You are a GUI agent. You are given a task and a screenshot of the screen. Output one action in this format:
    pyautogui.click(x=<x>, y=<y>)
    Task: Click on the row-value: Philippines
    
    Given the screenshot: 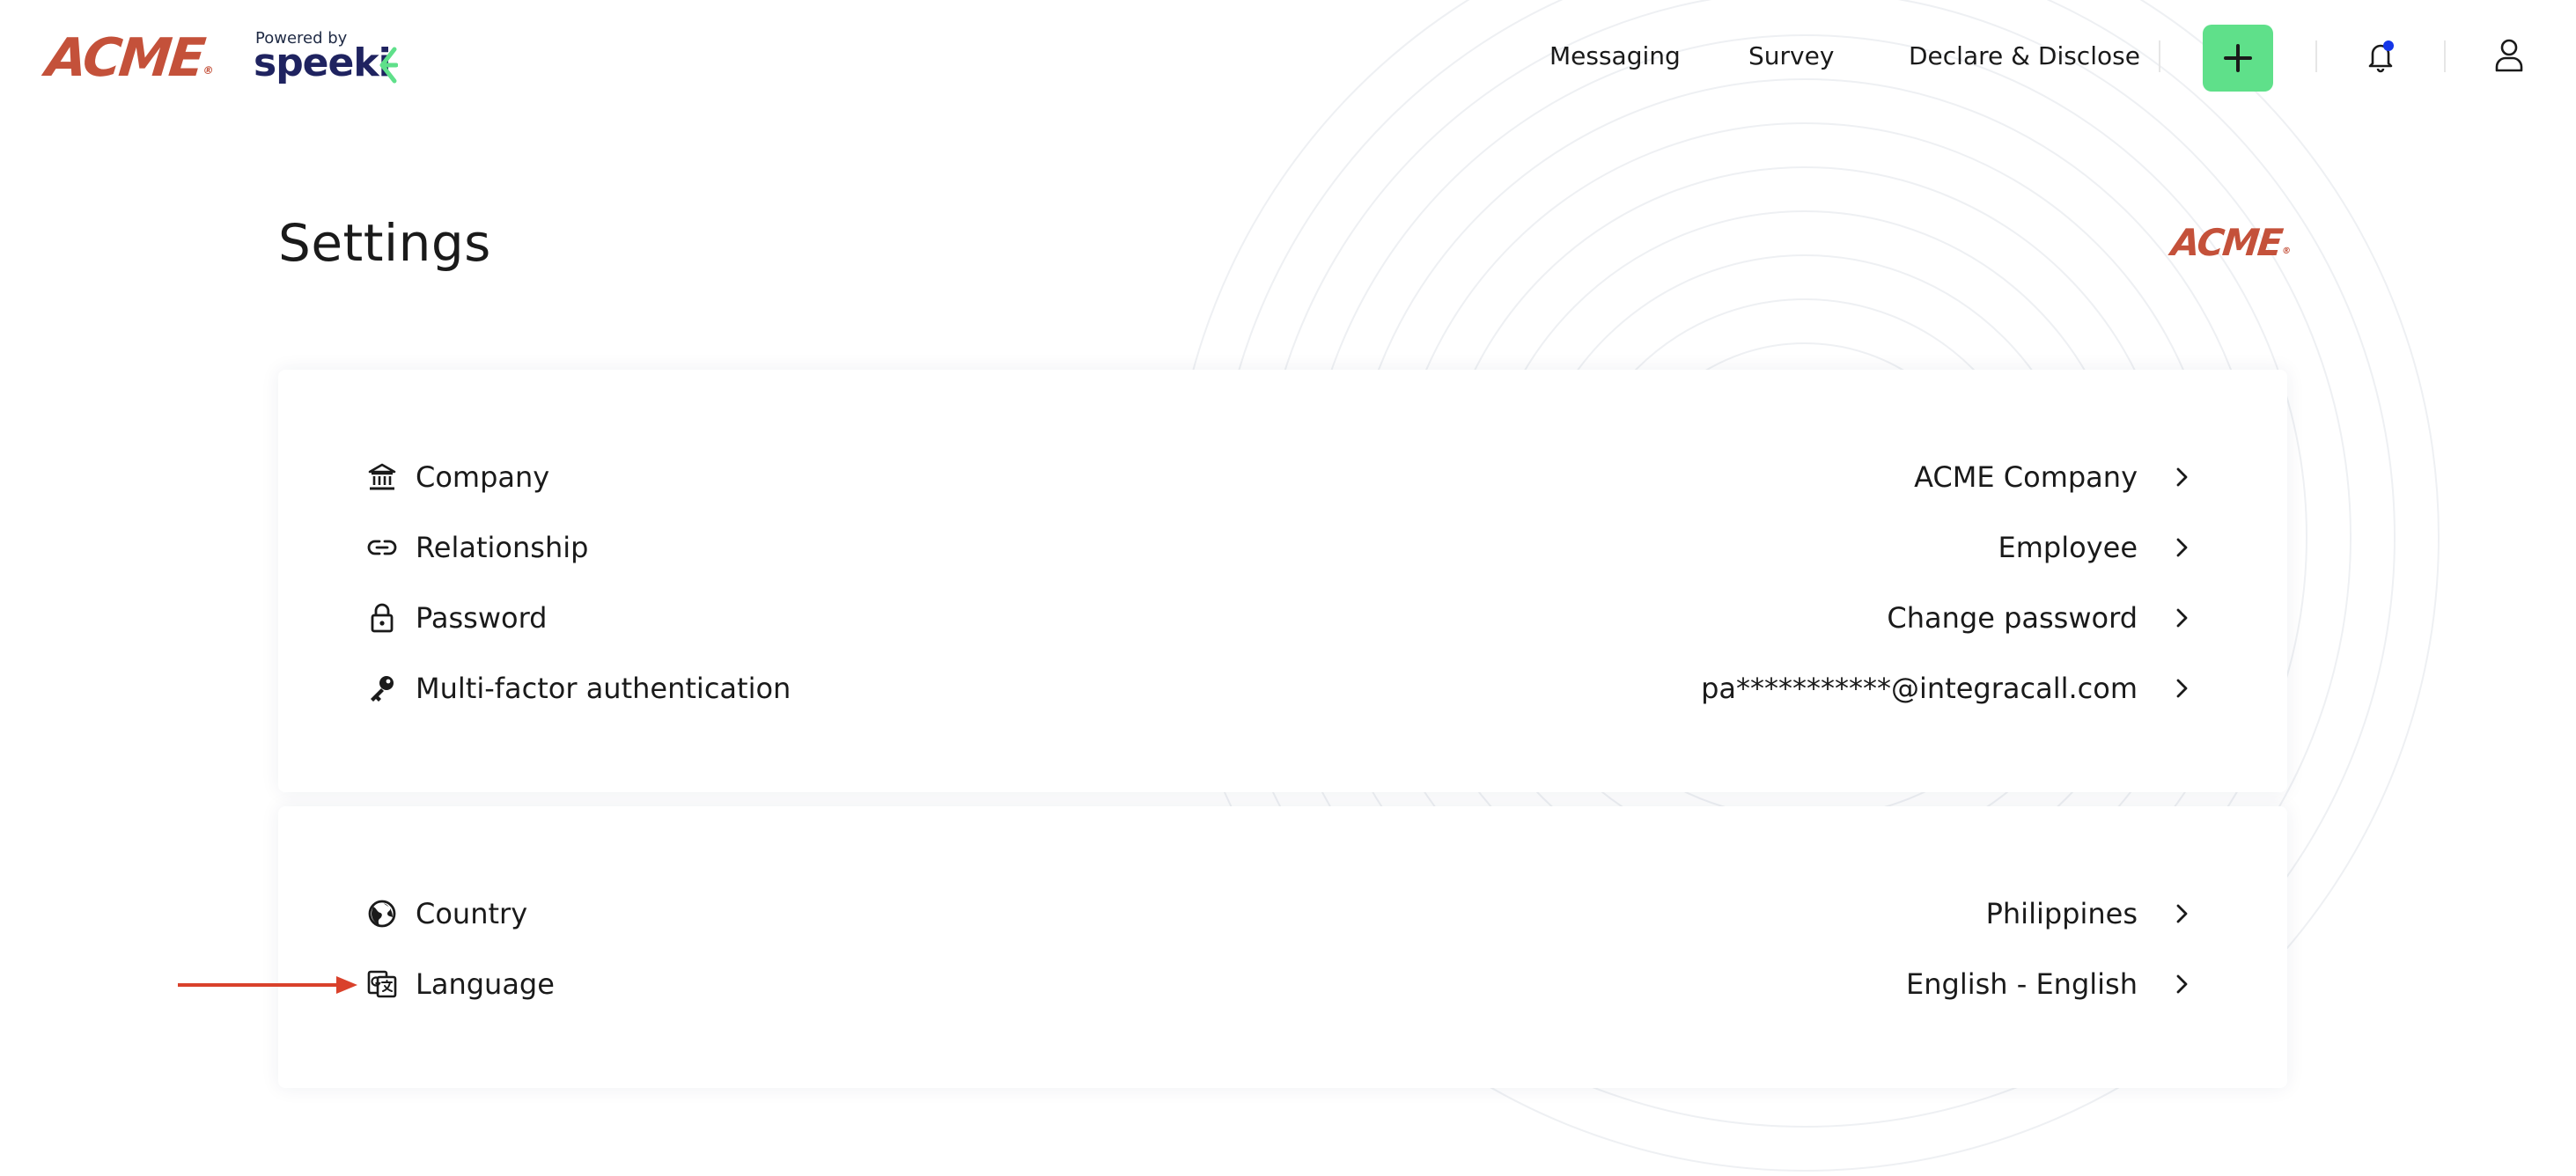 What is the action you would take?
    pyautogui.click(x=2062, y=913)
    